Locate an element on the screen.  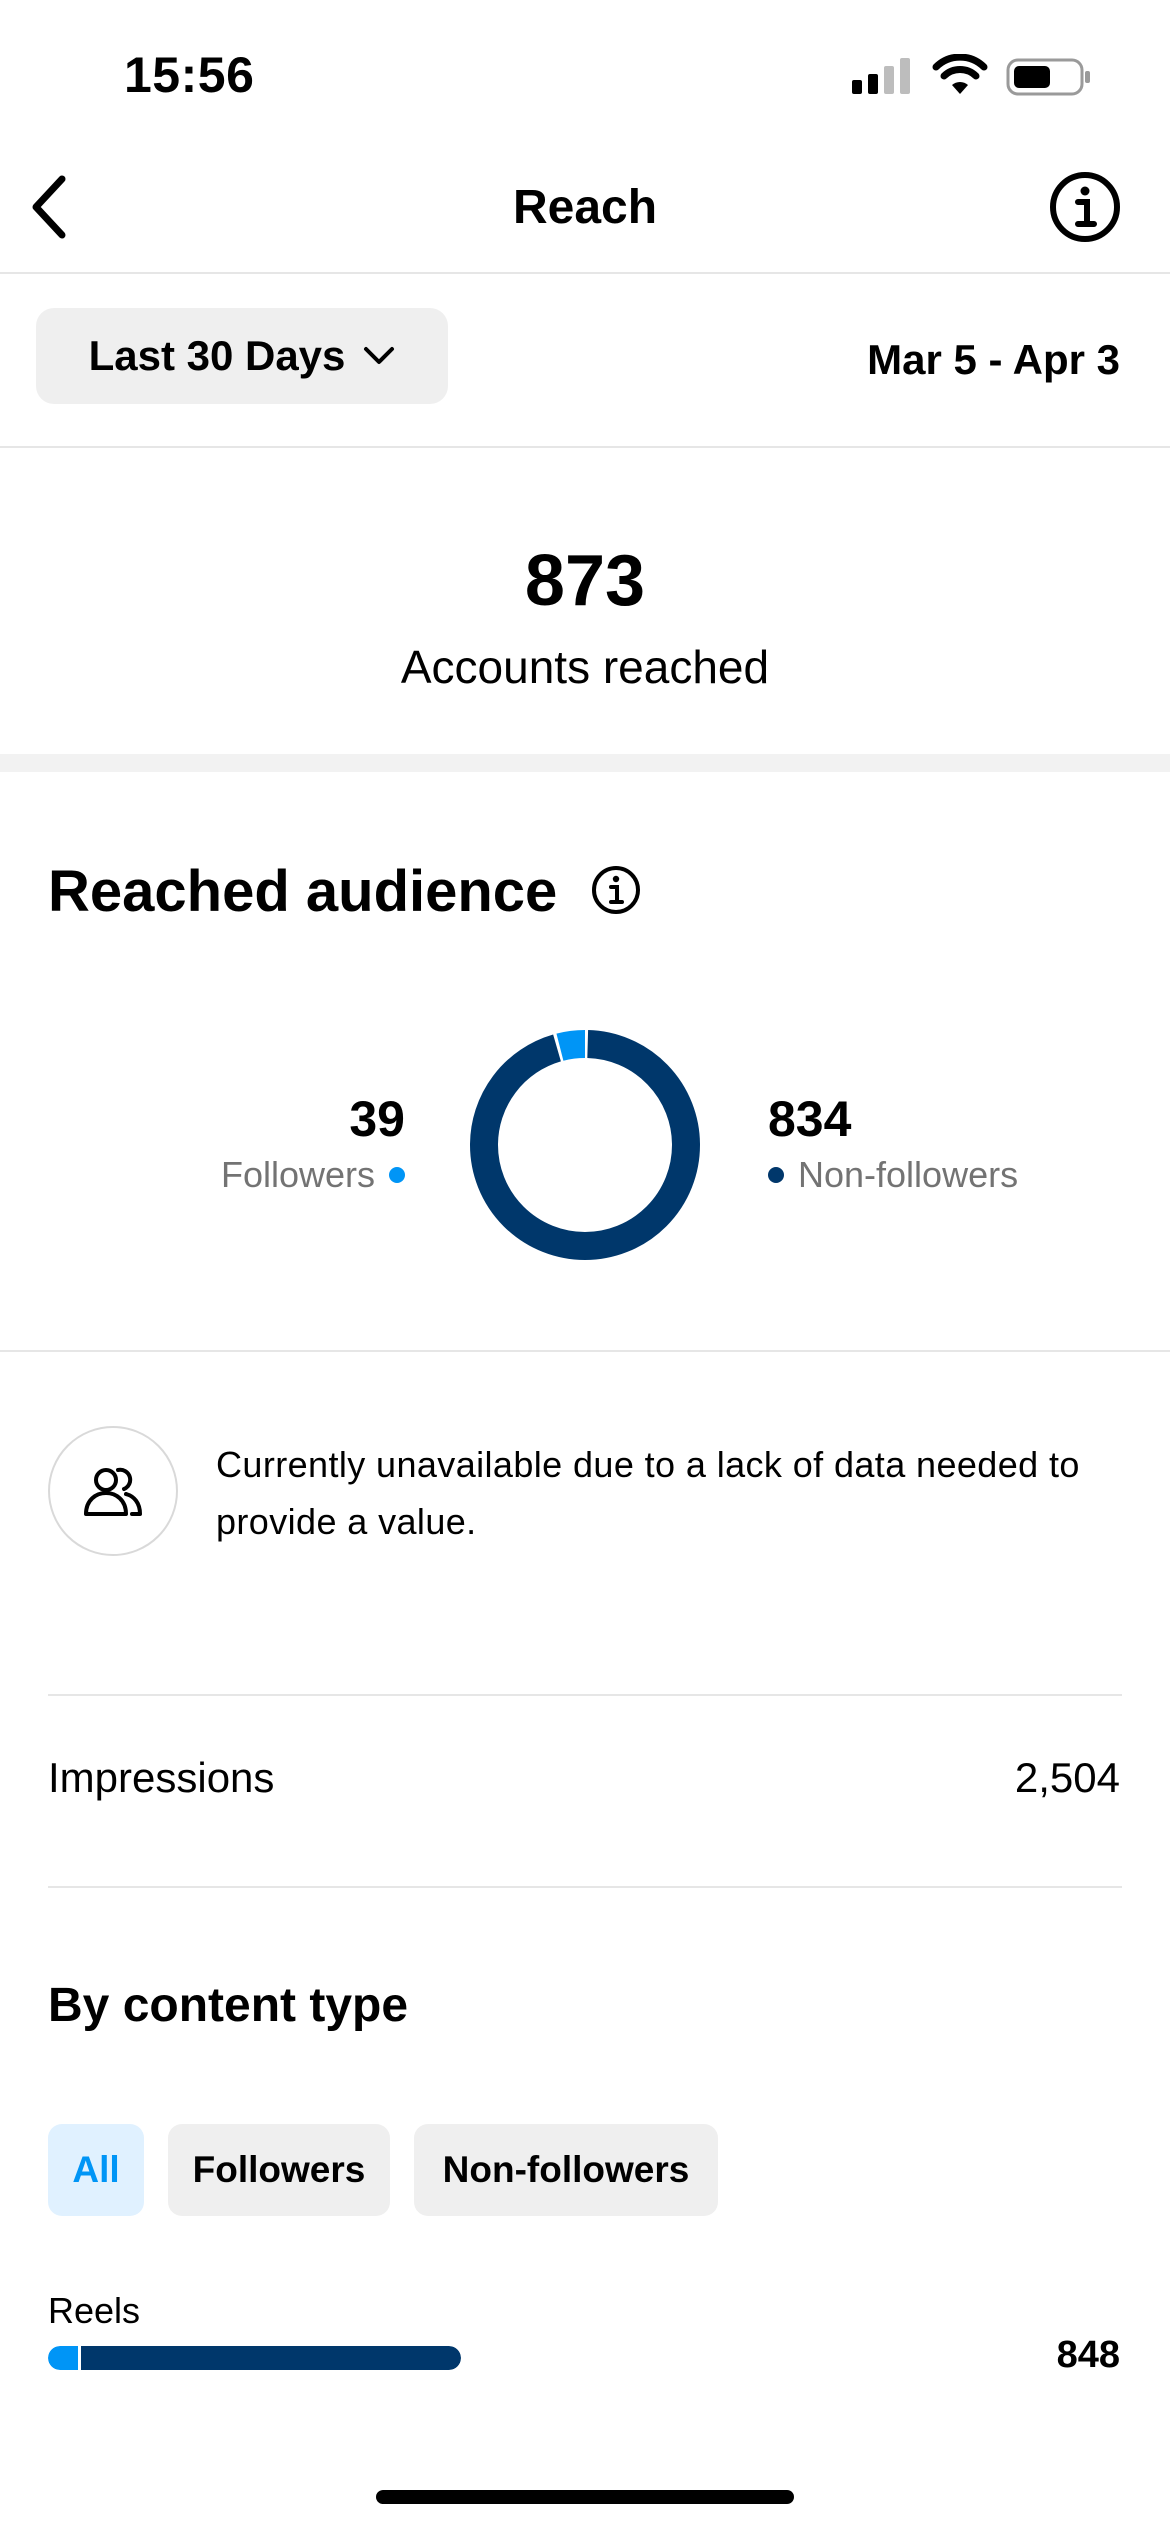
impressions-label: Impressions is located at coordinates (161, 1777).